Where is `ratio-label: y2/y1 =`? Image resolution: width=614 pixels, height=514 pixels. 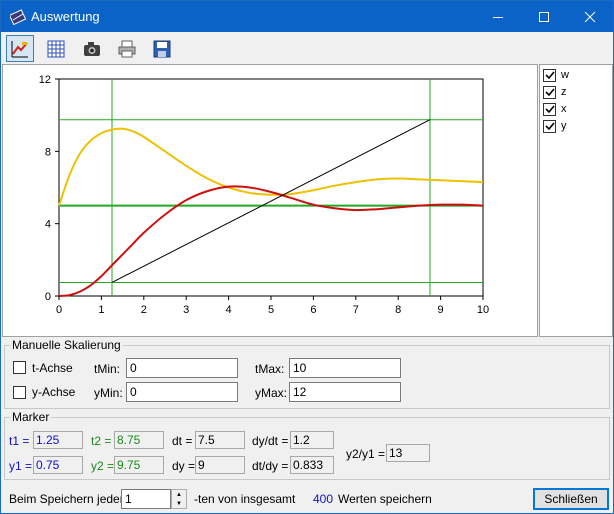 ratio-label: y2/y1 = is located at coordinates (366, 454).